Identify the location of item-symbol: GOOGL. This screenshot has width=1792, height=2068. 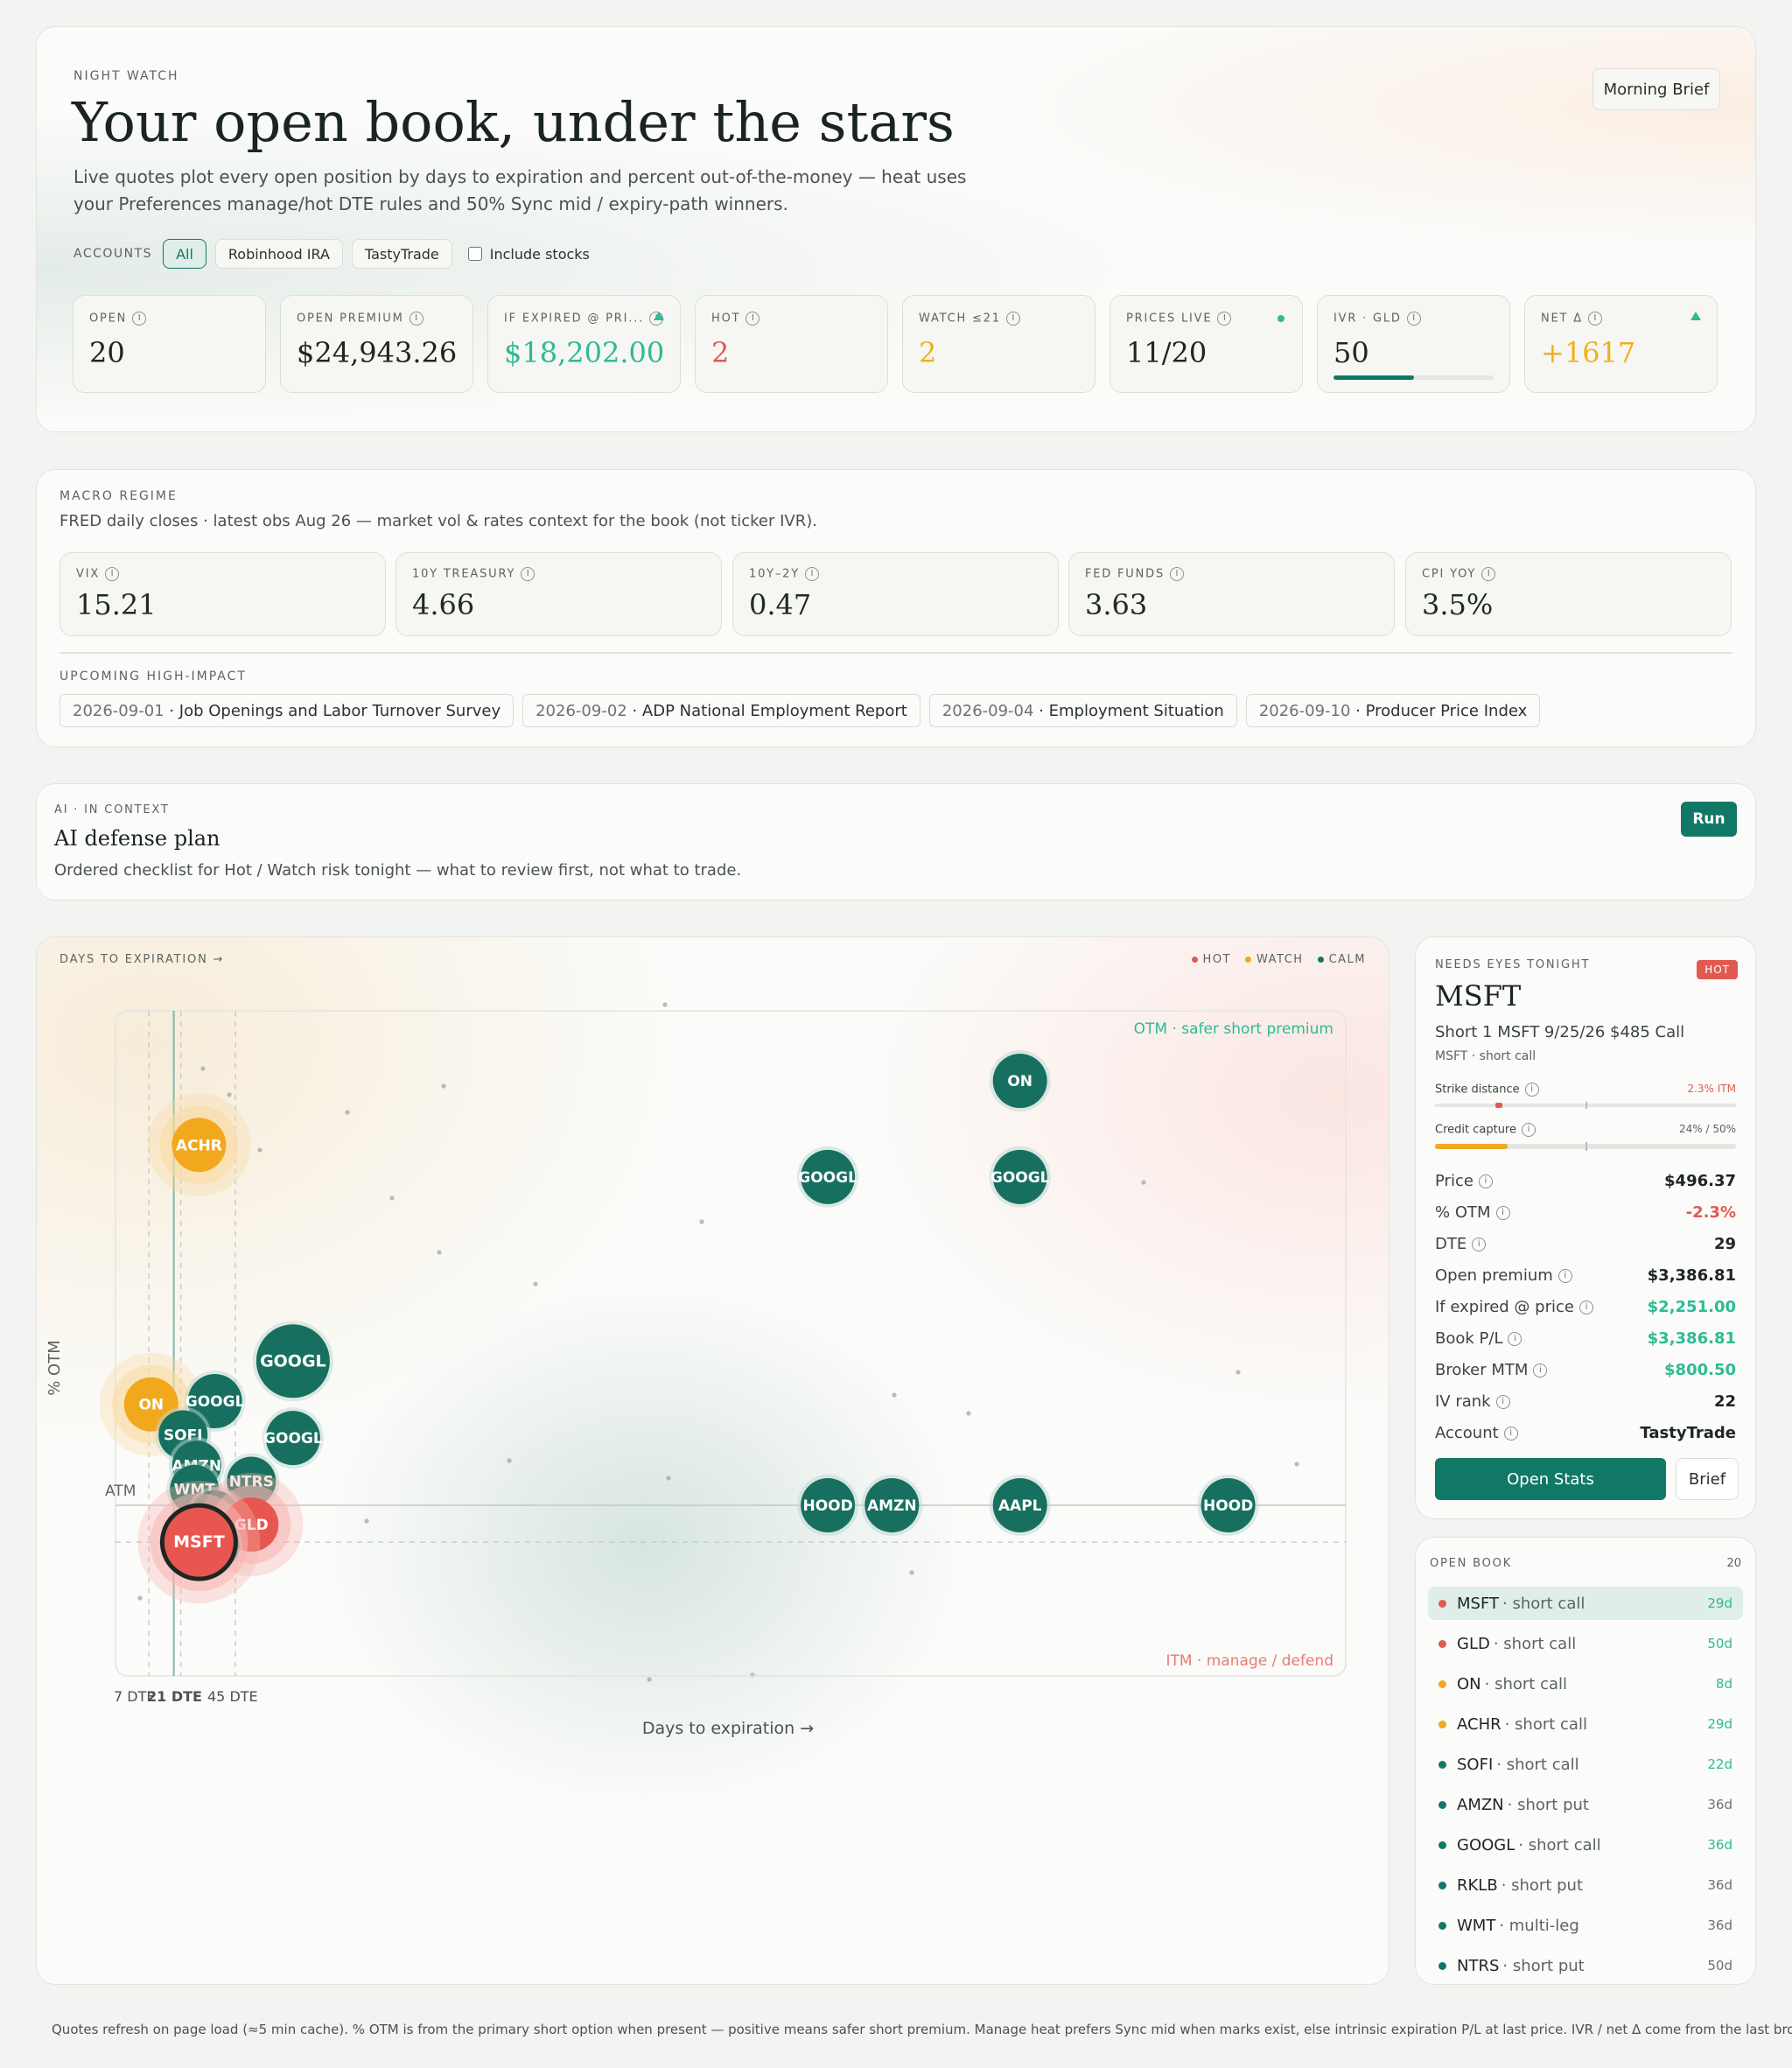
(1486, 1844).